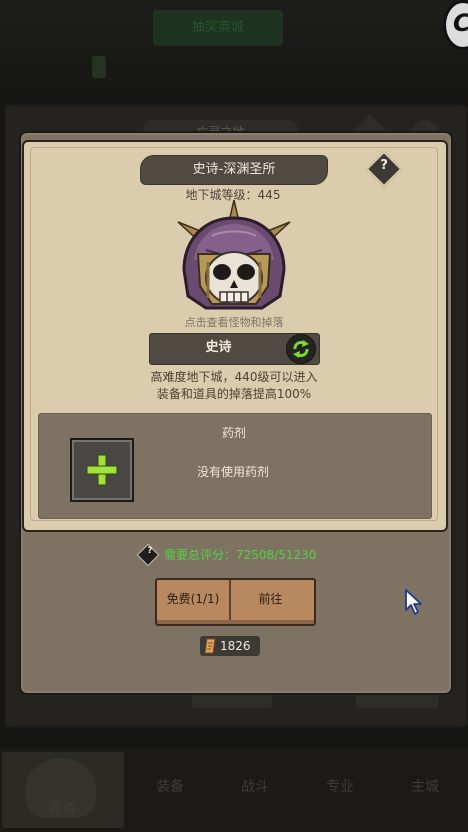 This screenshot has height=832, width=468. Describe the element at coordinates (210, 646) in the screenshot. I see `scroll-icon` at that location.